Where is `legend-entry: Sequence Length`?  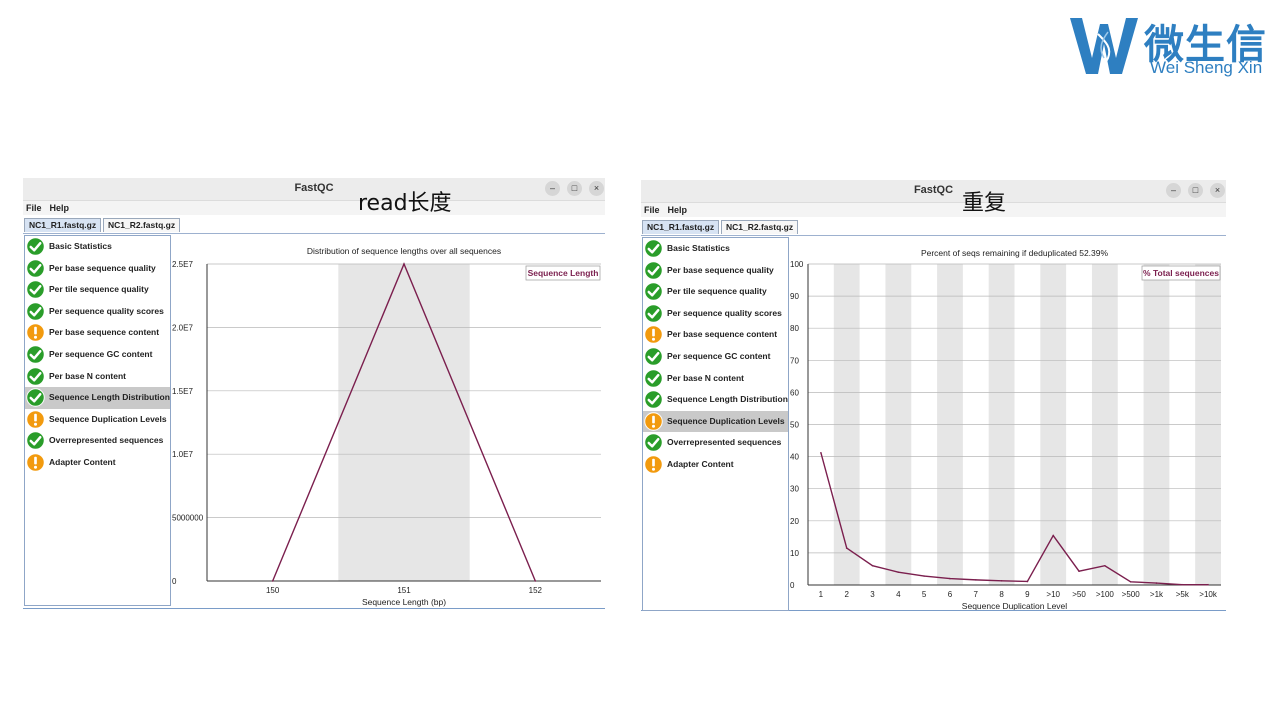 legend-entry: Sequence Length is located at coordinates (563, 273).